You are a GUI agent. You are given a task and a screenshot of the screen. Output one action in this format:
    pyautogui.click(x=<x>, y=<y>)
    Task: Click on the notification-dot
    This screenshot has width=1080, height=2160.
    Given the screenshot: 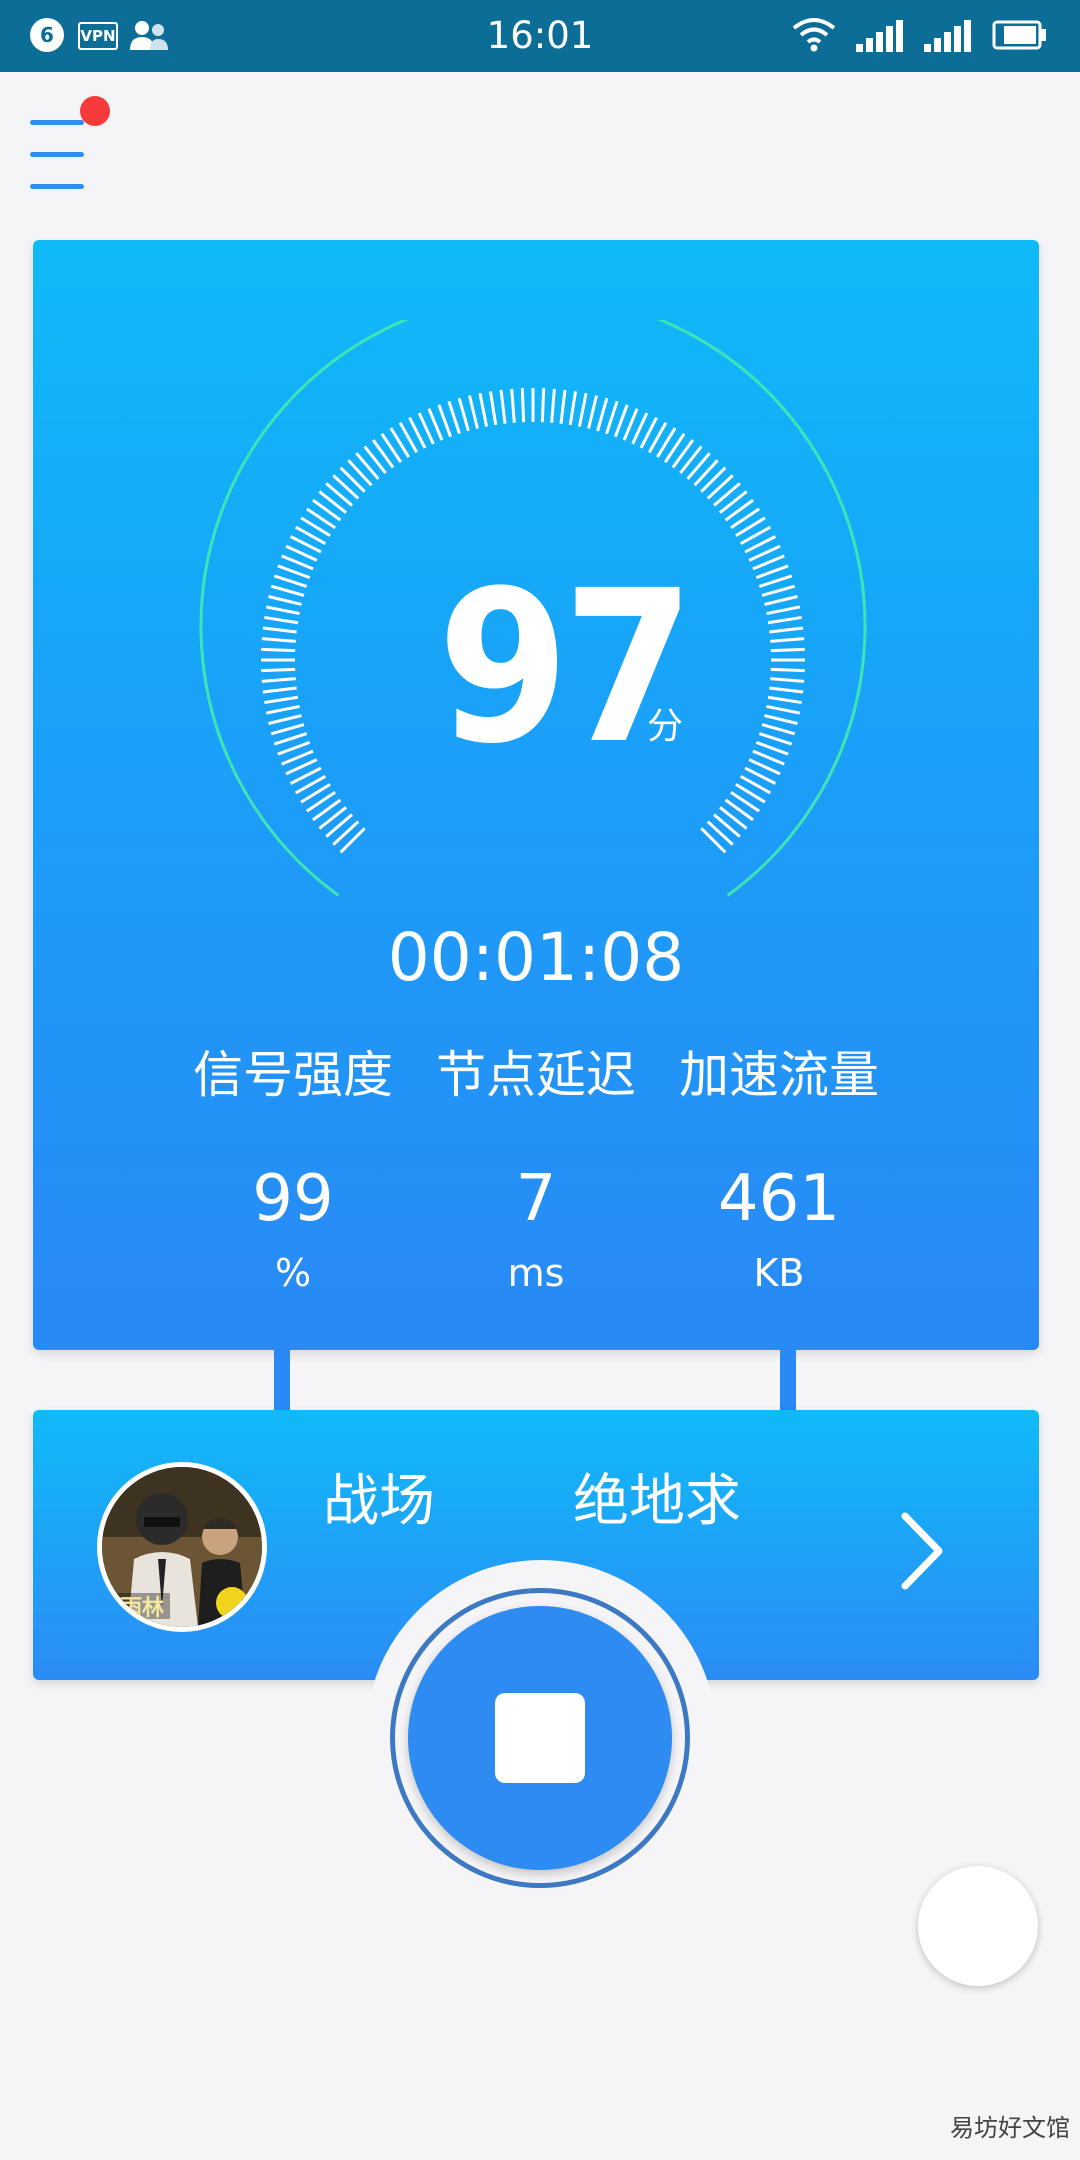 What is the action you would take?
    pyautogui.click(x=95, y=111)
    